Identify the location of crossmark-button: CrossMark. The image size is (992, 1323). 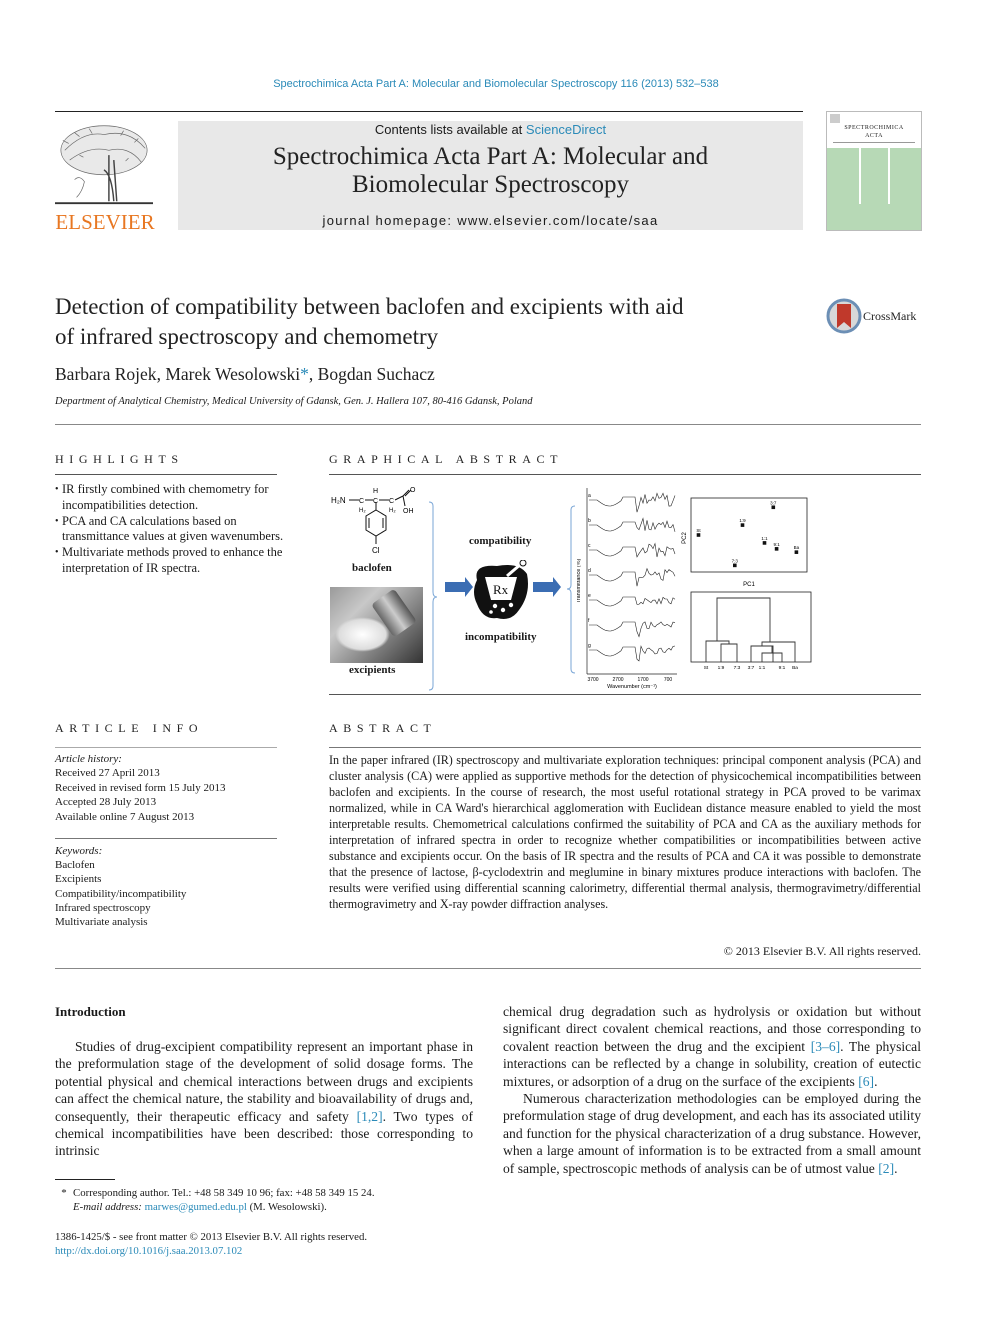
(876, 316).